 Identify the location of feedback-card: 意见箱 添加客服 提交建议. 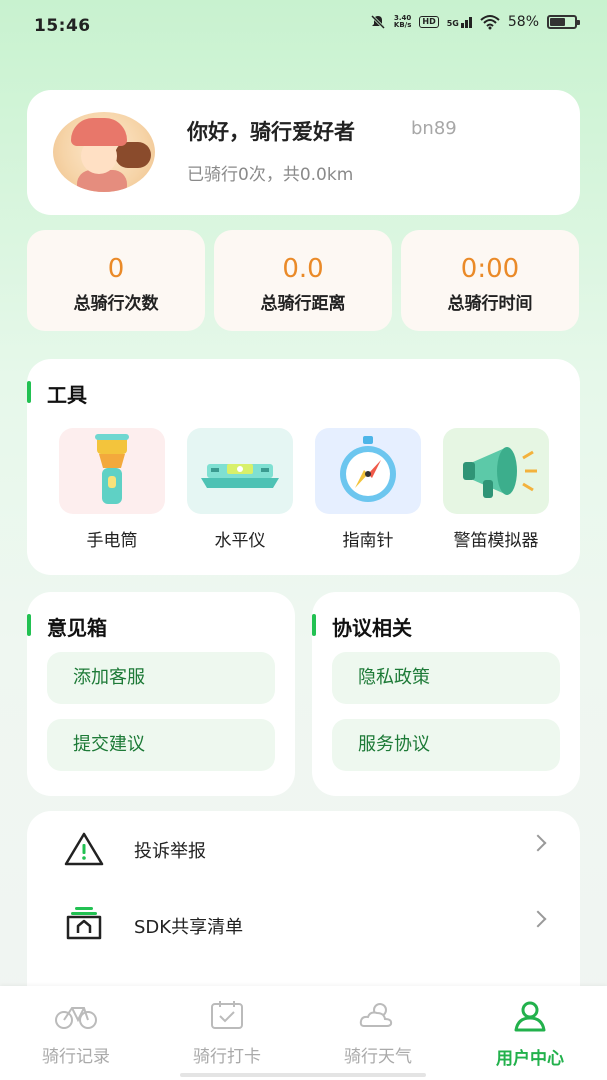
(161, 694).